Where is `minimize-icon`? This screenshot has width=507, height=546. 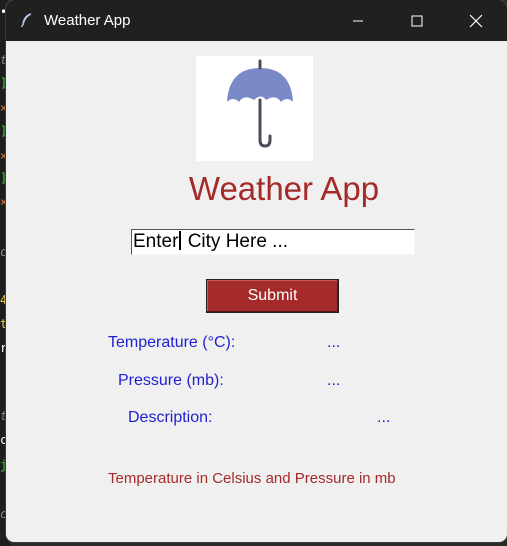 minimize-icon is located at coordinates (358, 20).